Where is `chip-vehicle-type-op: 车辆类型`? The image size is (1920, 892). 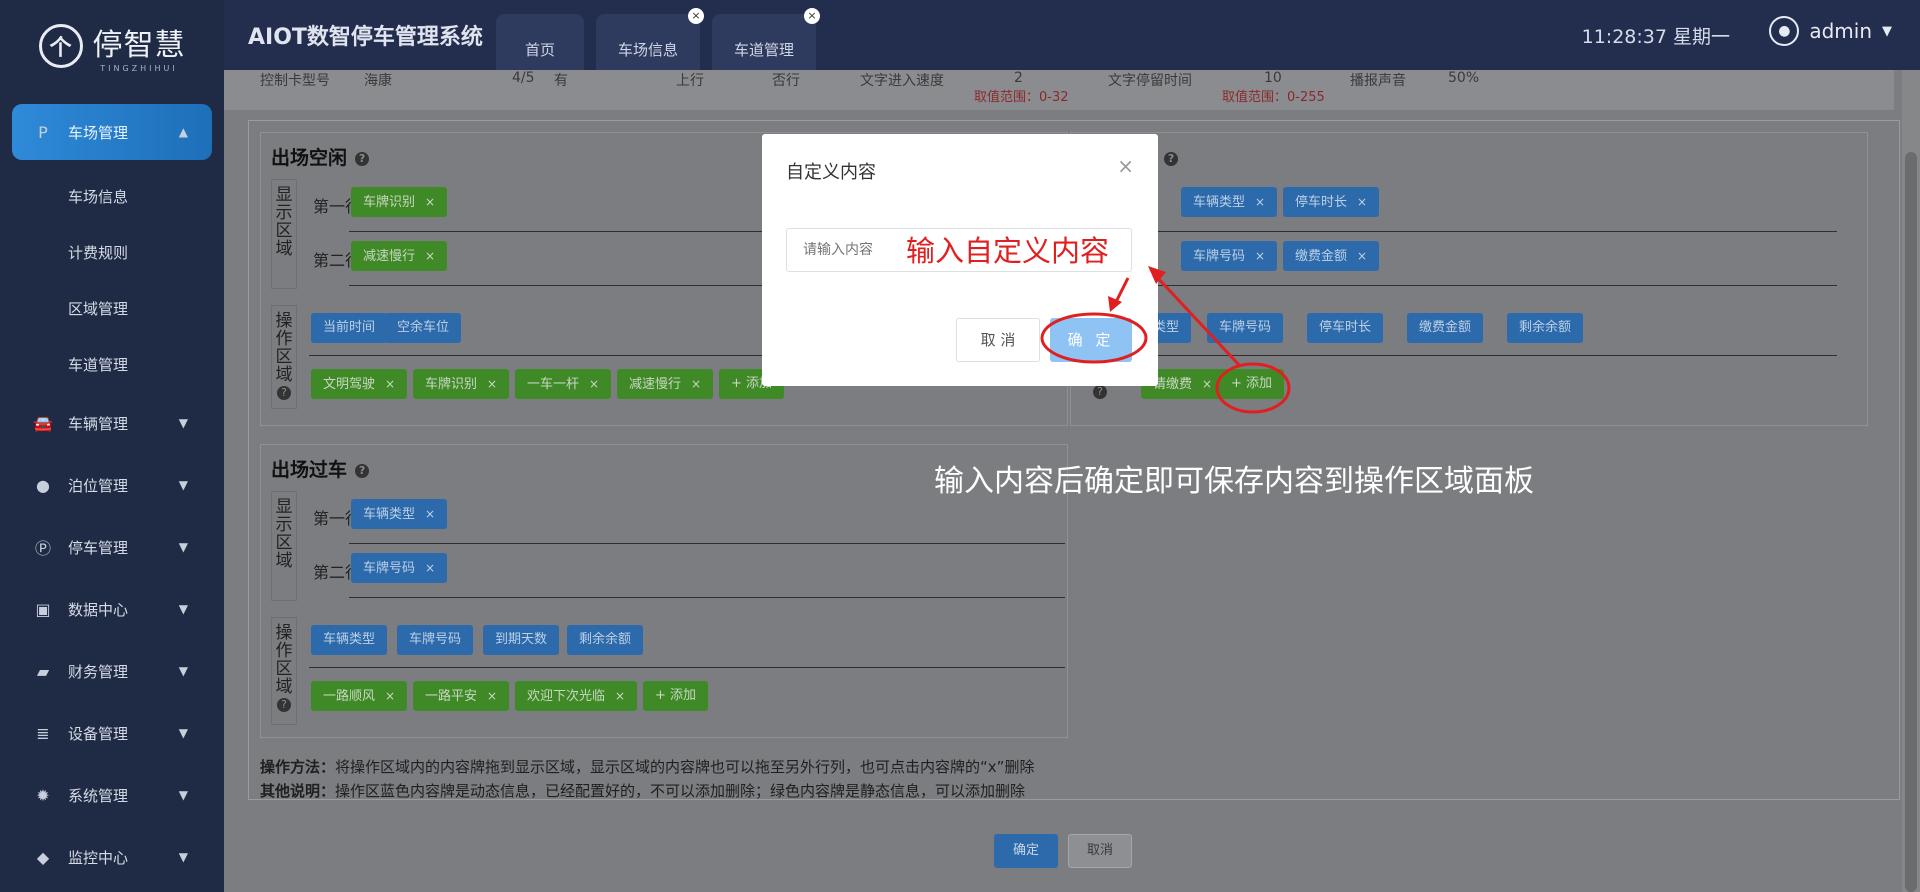 chip-vehicle-type-op: 车辆类型 is located at coordinates (349, 640).